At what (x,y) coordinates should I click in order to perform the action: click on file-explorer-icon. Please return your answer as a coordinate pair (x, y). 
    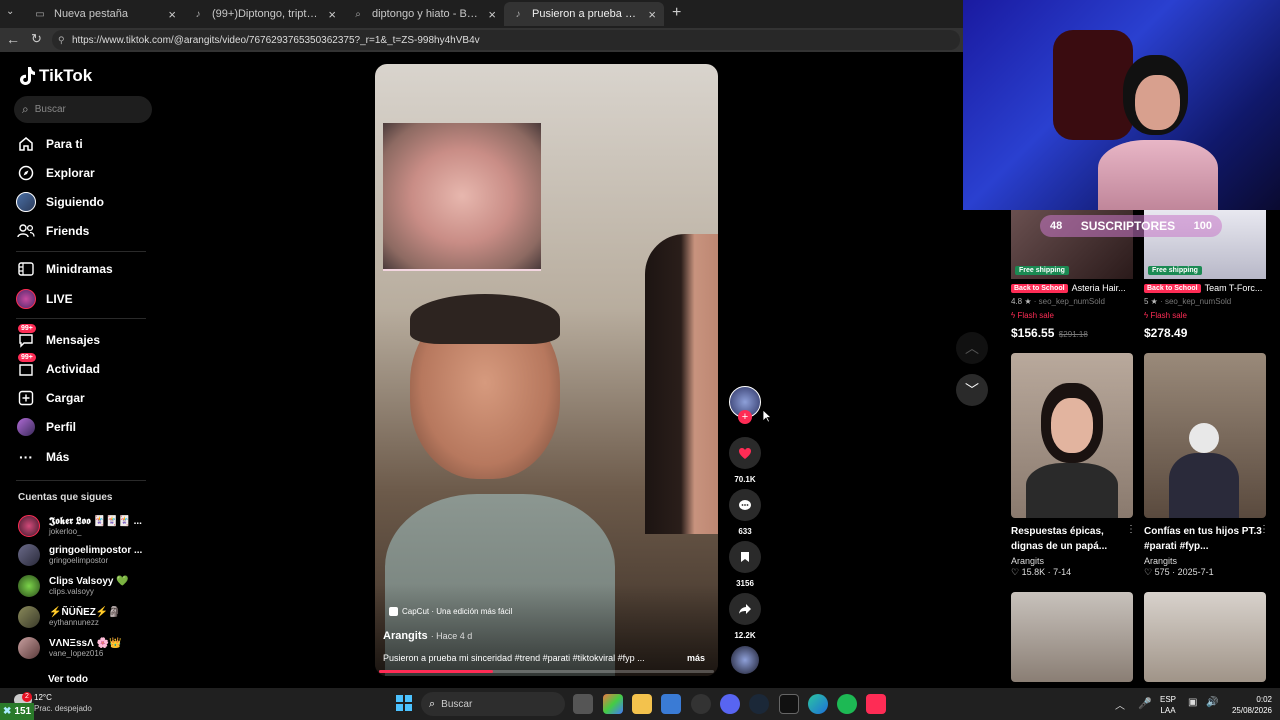
    Looking at the image, I should click on (642, 704).